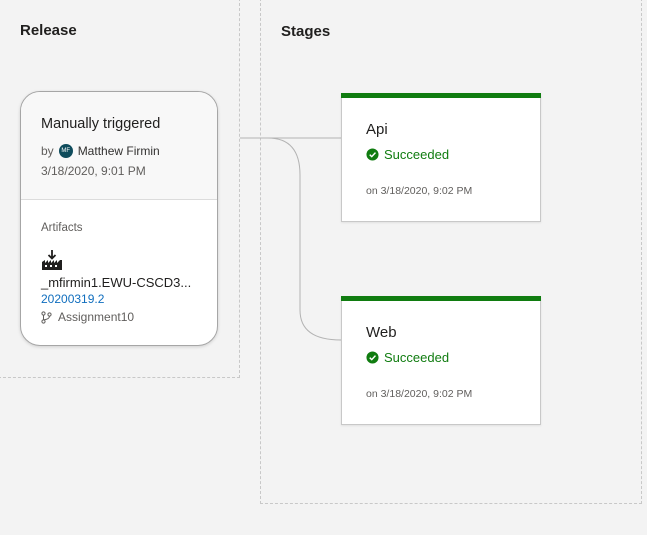 This screenshot has width=647, height=535. I want to click on stage-name: Web, so click(381, 332).